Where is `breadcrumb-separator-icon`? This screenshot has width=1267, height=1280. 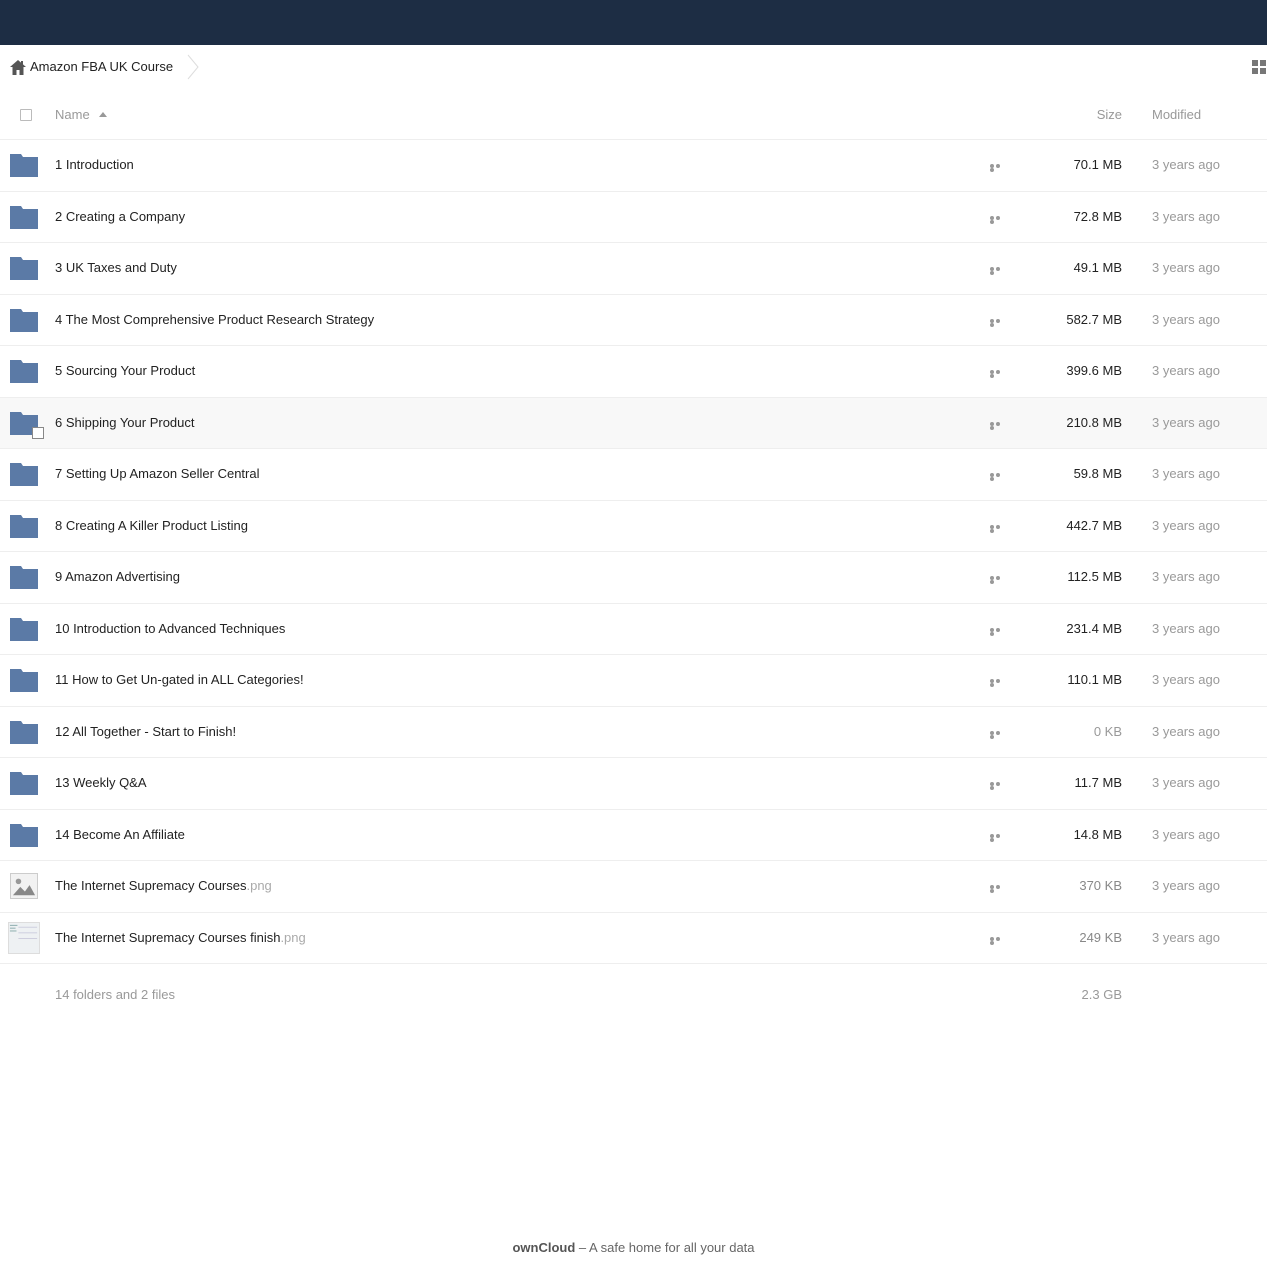
breadcrumb-separator-icon is located at coordinates (193, 67).